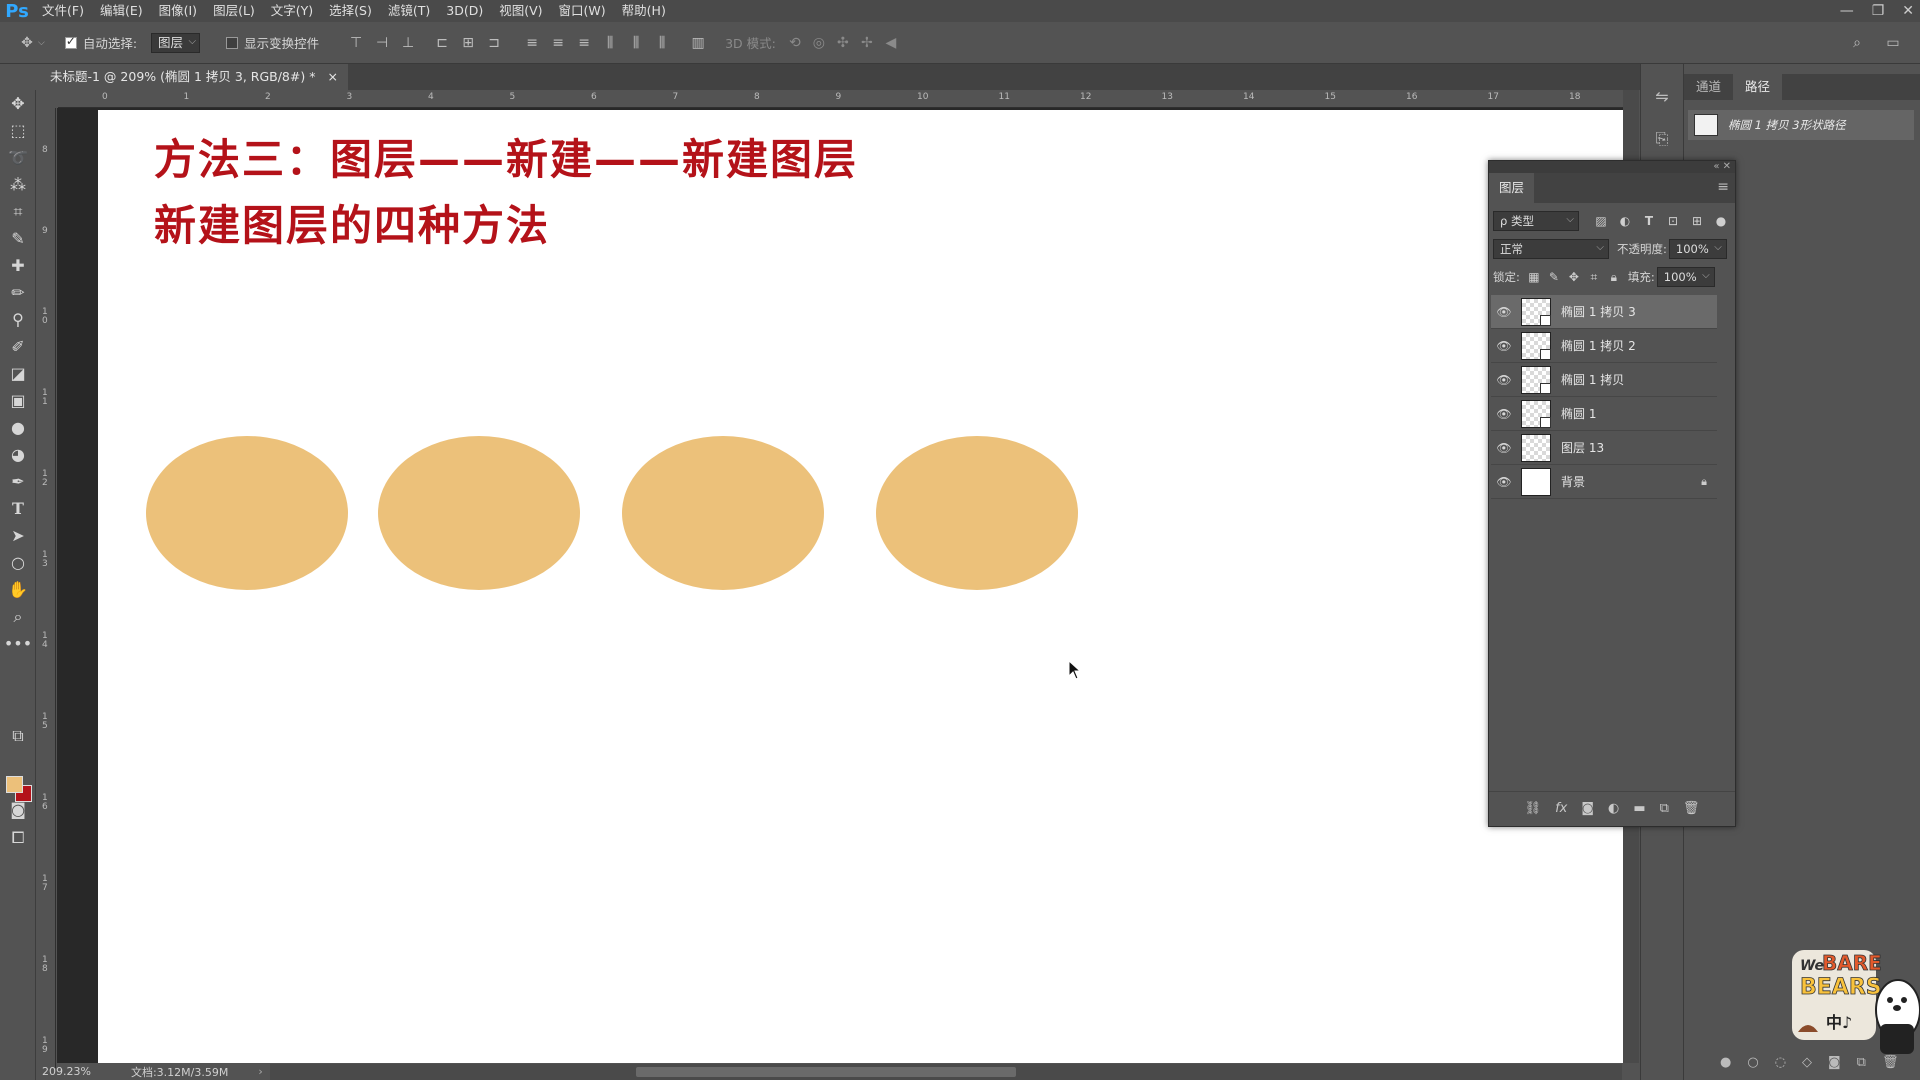  What do you see at coordinates (18, 292) in the screenshot?
I see `brush-tool-icon: ✏` at bounding box center [18, 292].